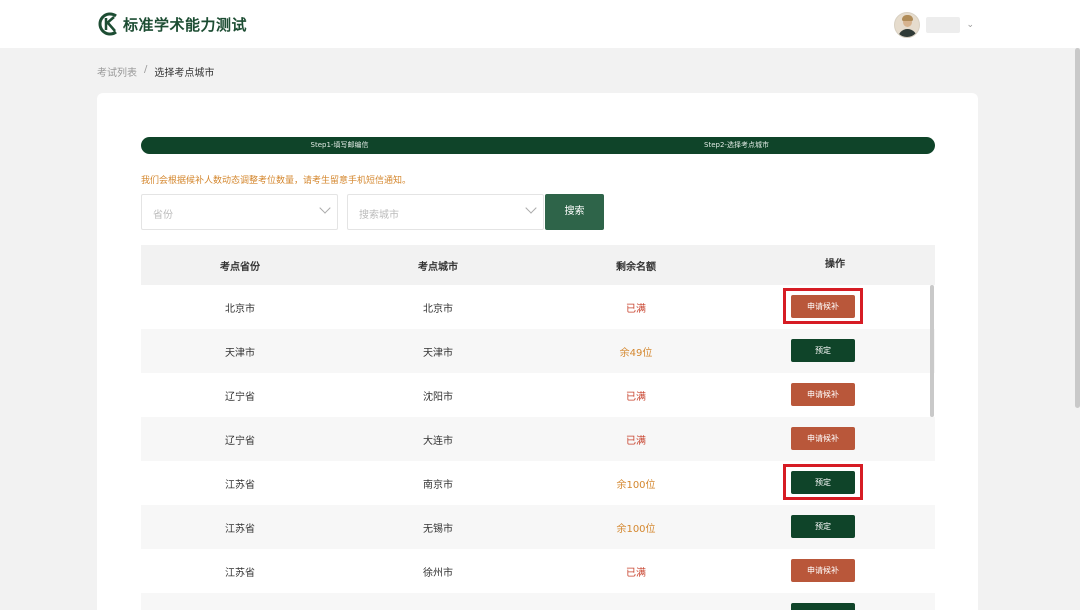 The width and height of the screenshot is (1080, 610). I want to click on table-row: 天津市 天津市 余49位 预定, so click(538, 351).